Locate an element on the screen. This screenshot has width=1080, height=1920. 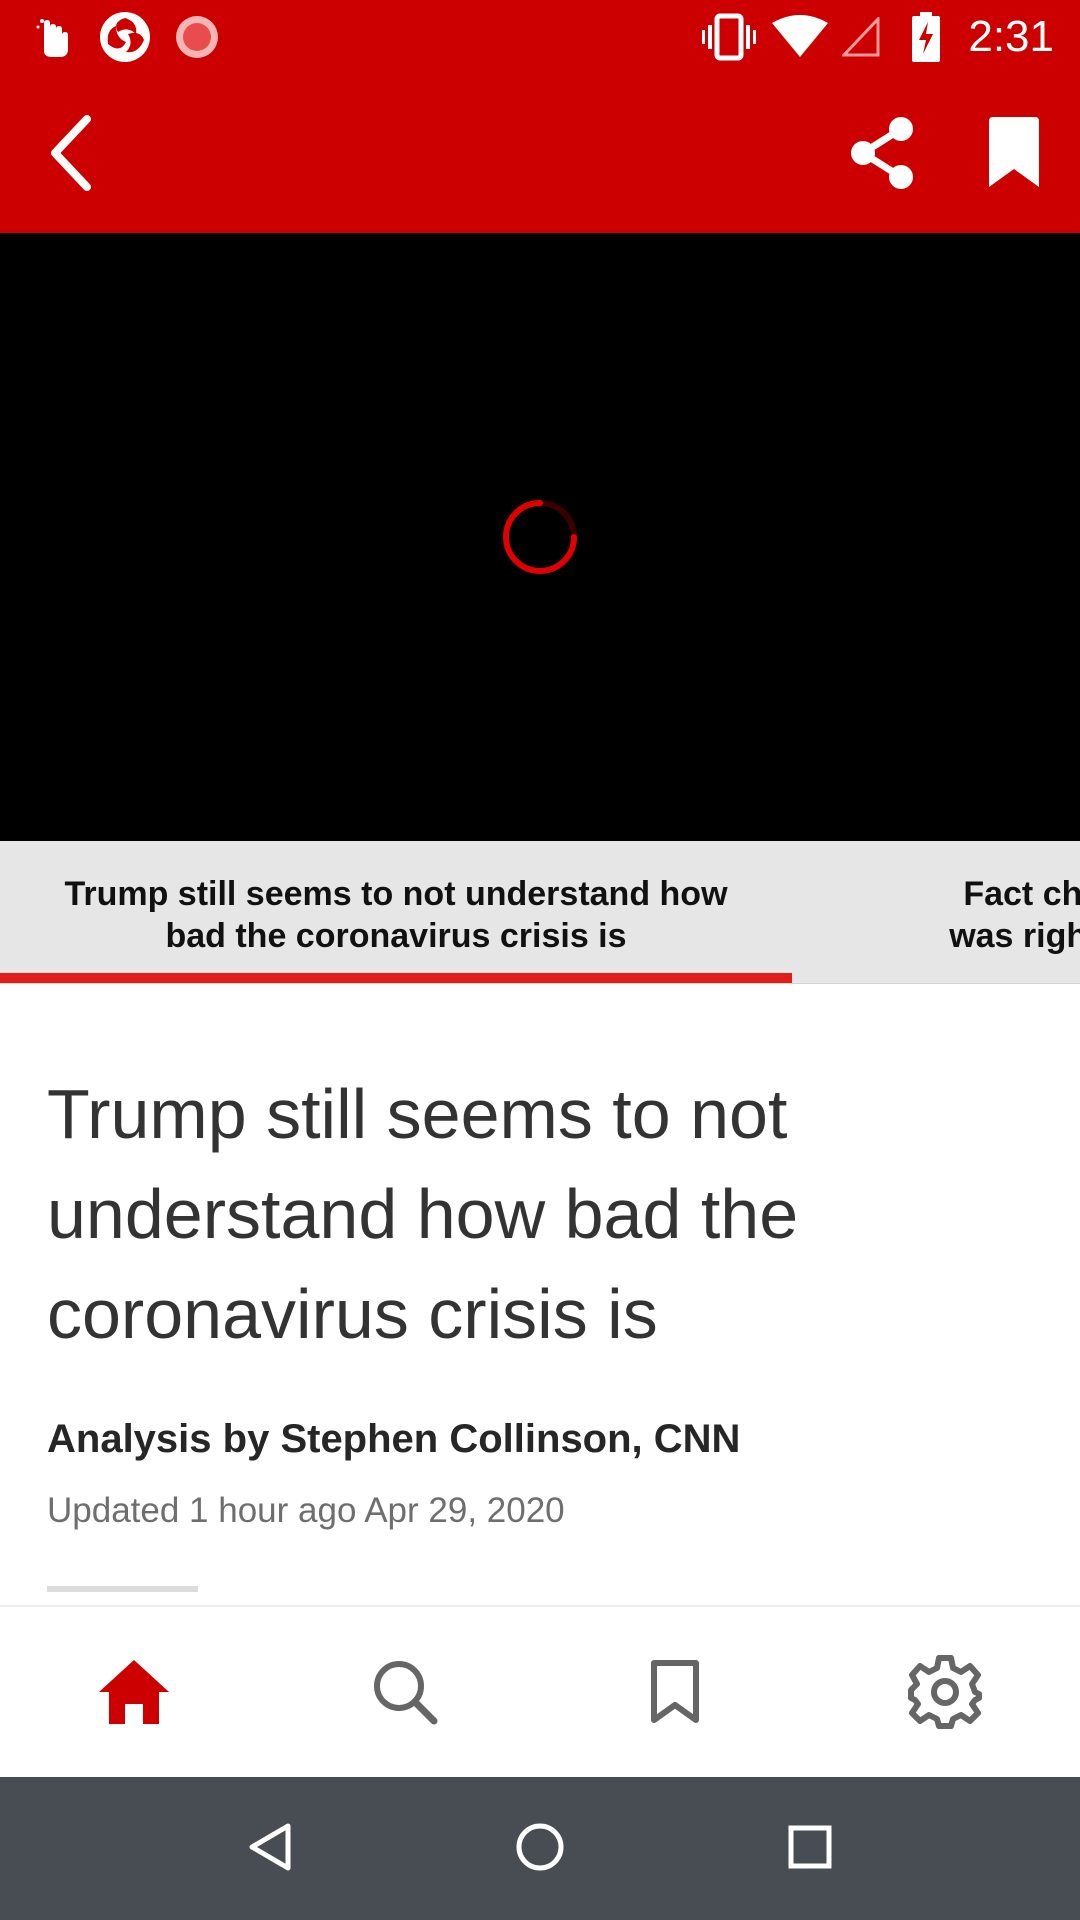
nav-settings is located at coordinates (945, 1694).